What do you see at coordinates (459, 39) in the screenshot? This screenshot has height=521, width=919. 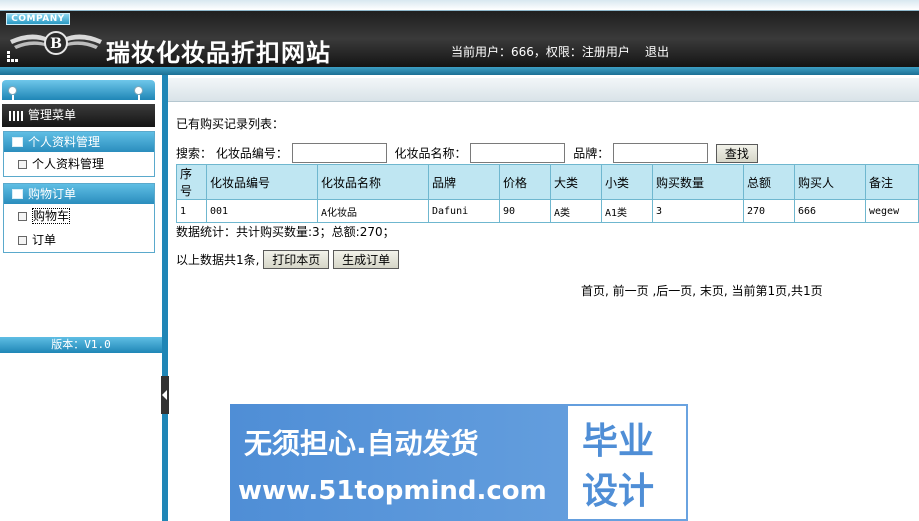 I see `site-header: COMPANY B 瑞妆化妆品折扣网站 当前用户：666，权限：注册用户 退出` at bounding box center [459, 39].